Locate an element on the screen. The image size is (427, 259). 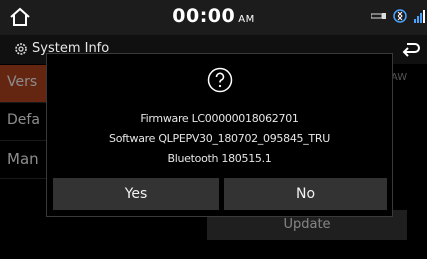
status-bar: 00:00 AM is located at coordinates (213, 17).